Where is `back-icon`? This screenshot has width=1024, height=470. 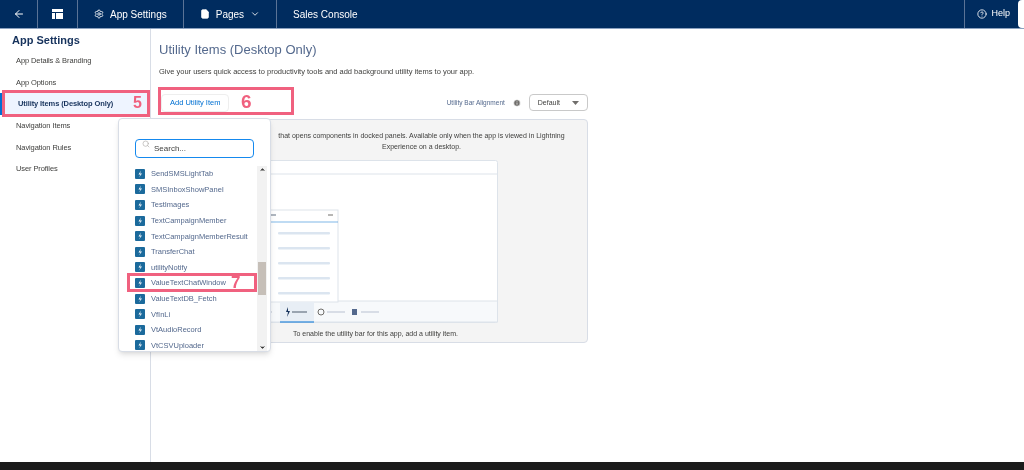 back-icon is located at coordinates (18, 14).